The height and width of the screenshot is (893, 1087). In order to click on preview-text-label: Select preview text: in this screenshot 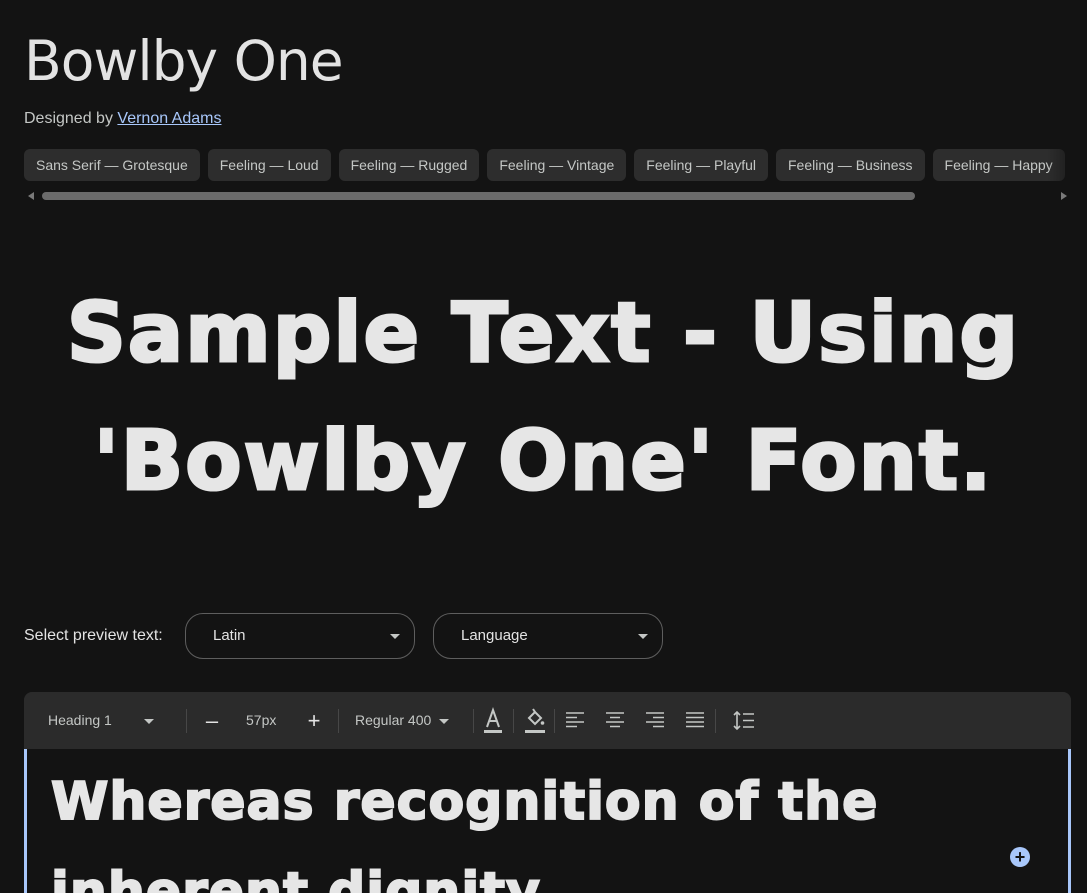, I will do `click(93, 635)`.